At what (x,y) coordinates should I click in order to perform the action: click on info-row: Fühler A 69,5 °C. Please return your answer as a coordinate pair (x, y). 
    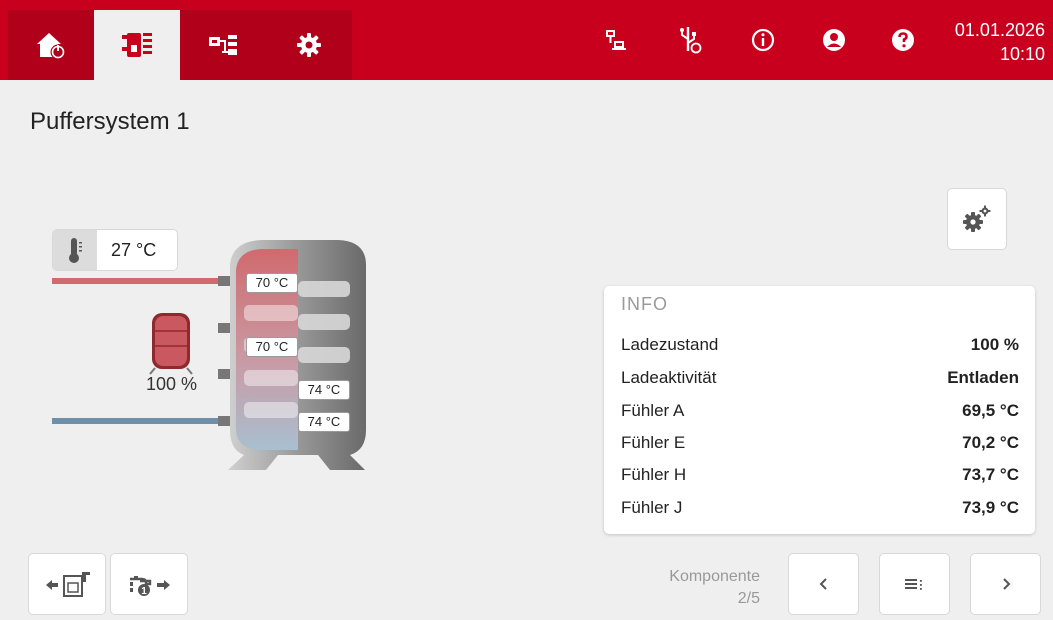
    Looking at the image, I should click on (820, 411).